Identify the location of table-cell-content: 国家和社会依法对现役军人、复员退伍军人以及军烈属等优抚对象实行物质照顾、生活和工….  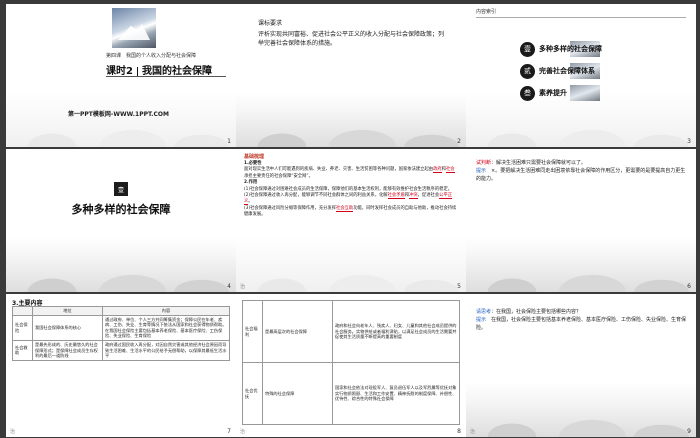
(396, 393).